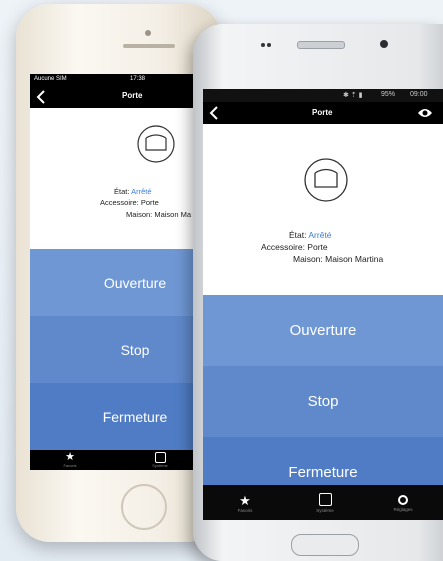 The height and width of the screenshot is (561, 443). What do you see at coordinates (353, 95) in the screenshot?
I see `status-icons: ✱ ⇡ ▮` at bounding box center [353, 95].